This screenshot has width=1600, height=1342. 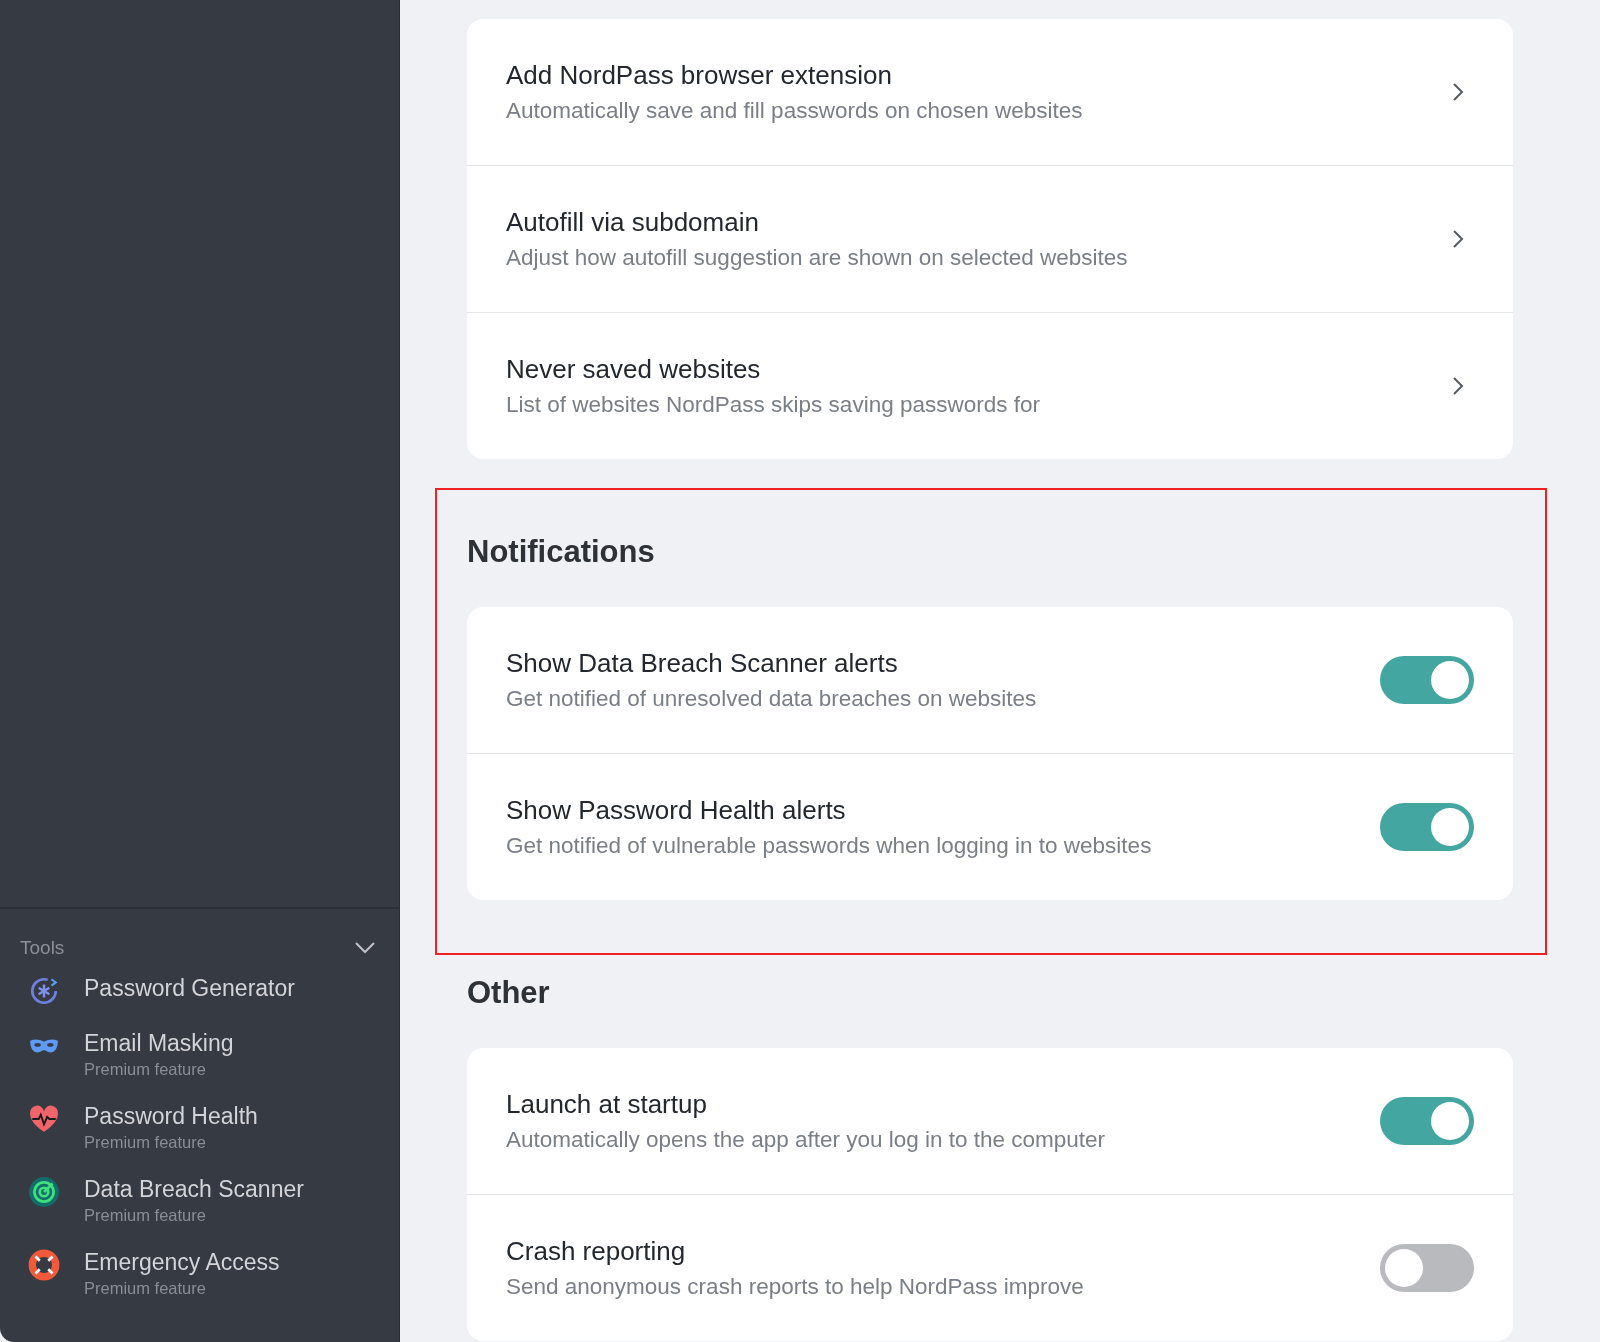 What do you see at coordinates (596, 1250) in the screenshot?
I see `setting-title: Crash reporting` at bounding box center [596, 1250].